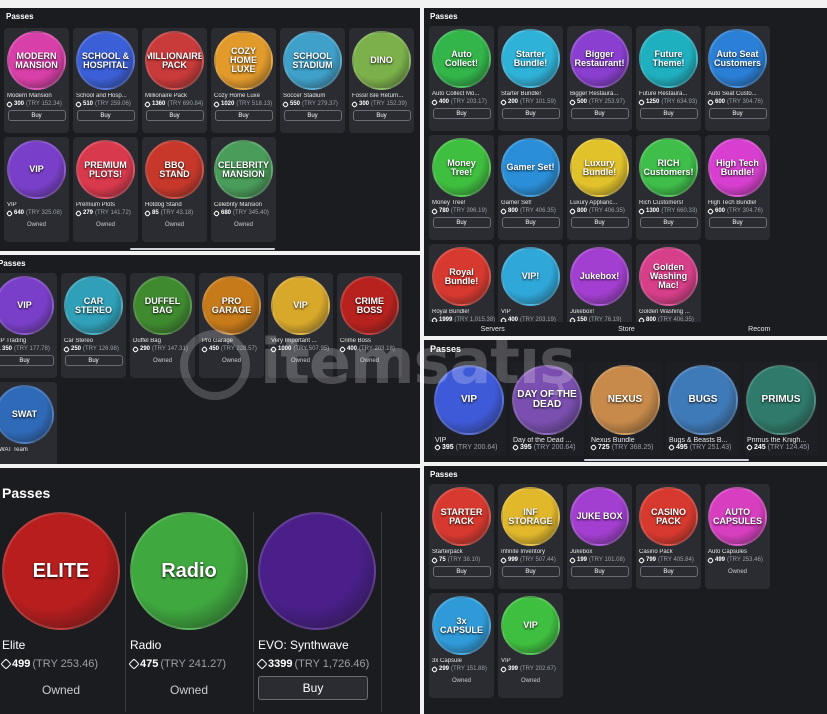 Image resolution: width=827 pixels, height=714 pixels. I want to click on pass-thumbnail: Starter Bundle!, so click(530, 58).